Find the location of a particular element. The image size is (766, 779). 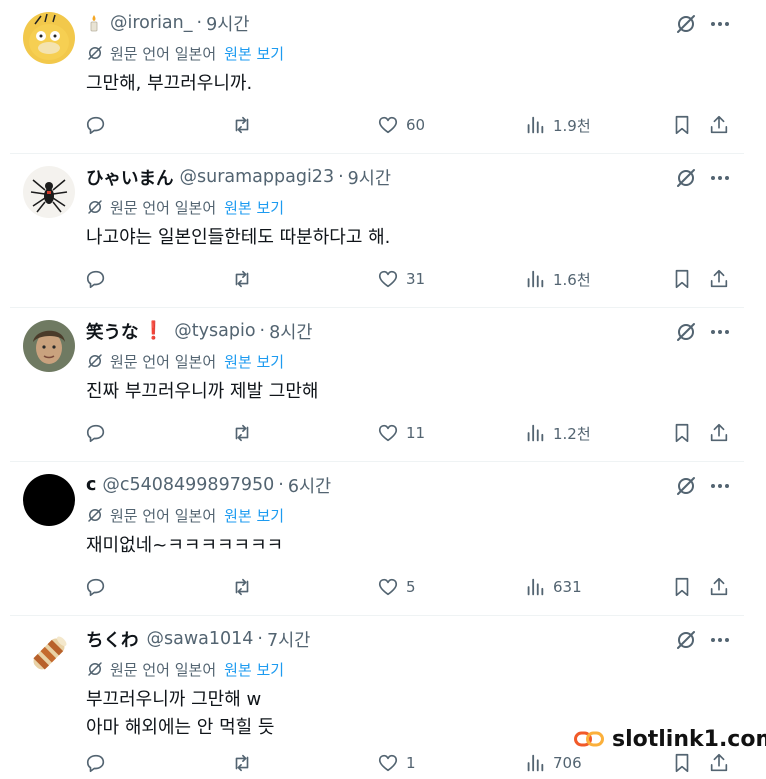

translation-info: 원문 언어 일본어 원본 보기 is located at coordinates (185, 361).